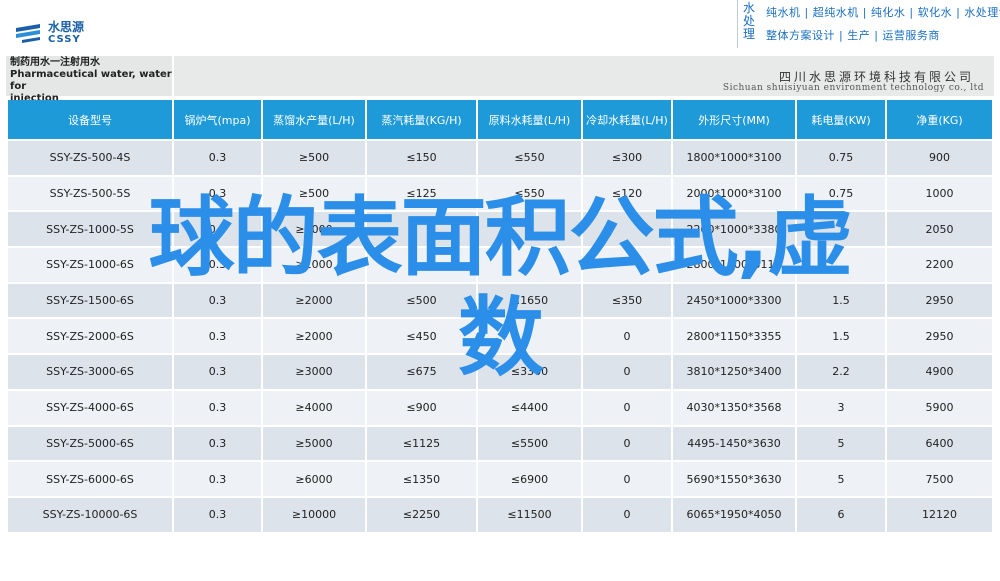 This screenshot has height=581, width=1000. What do you see at coordinates (529, 300) in the screenshot?
I see `cell-raw-water: ≤1650` at bounding box center [529, 300].